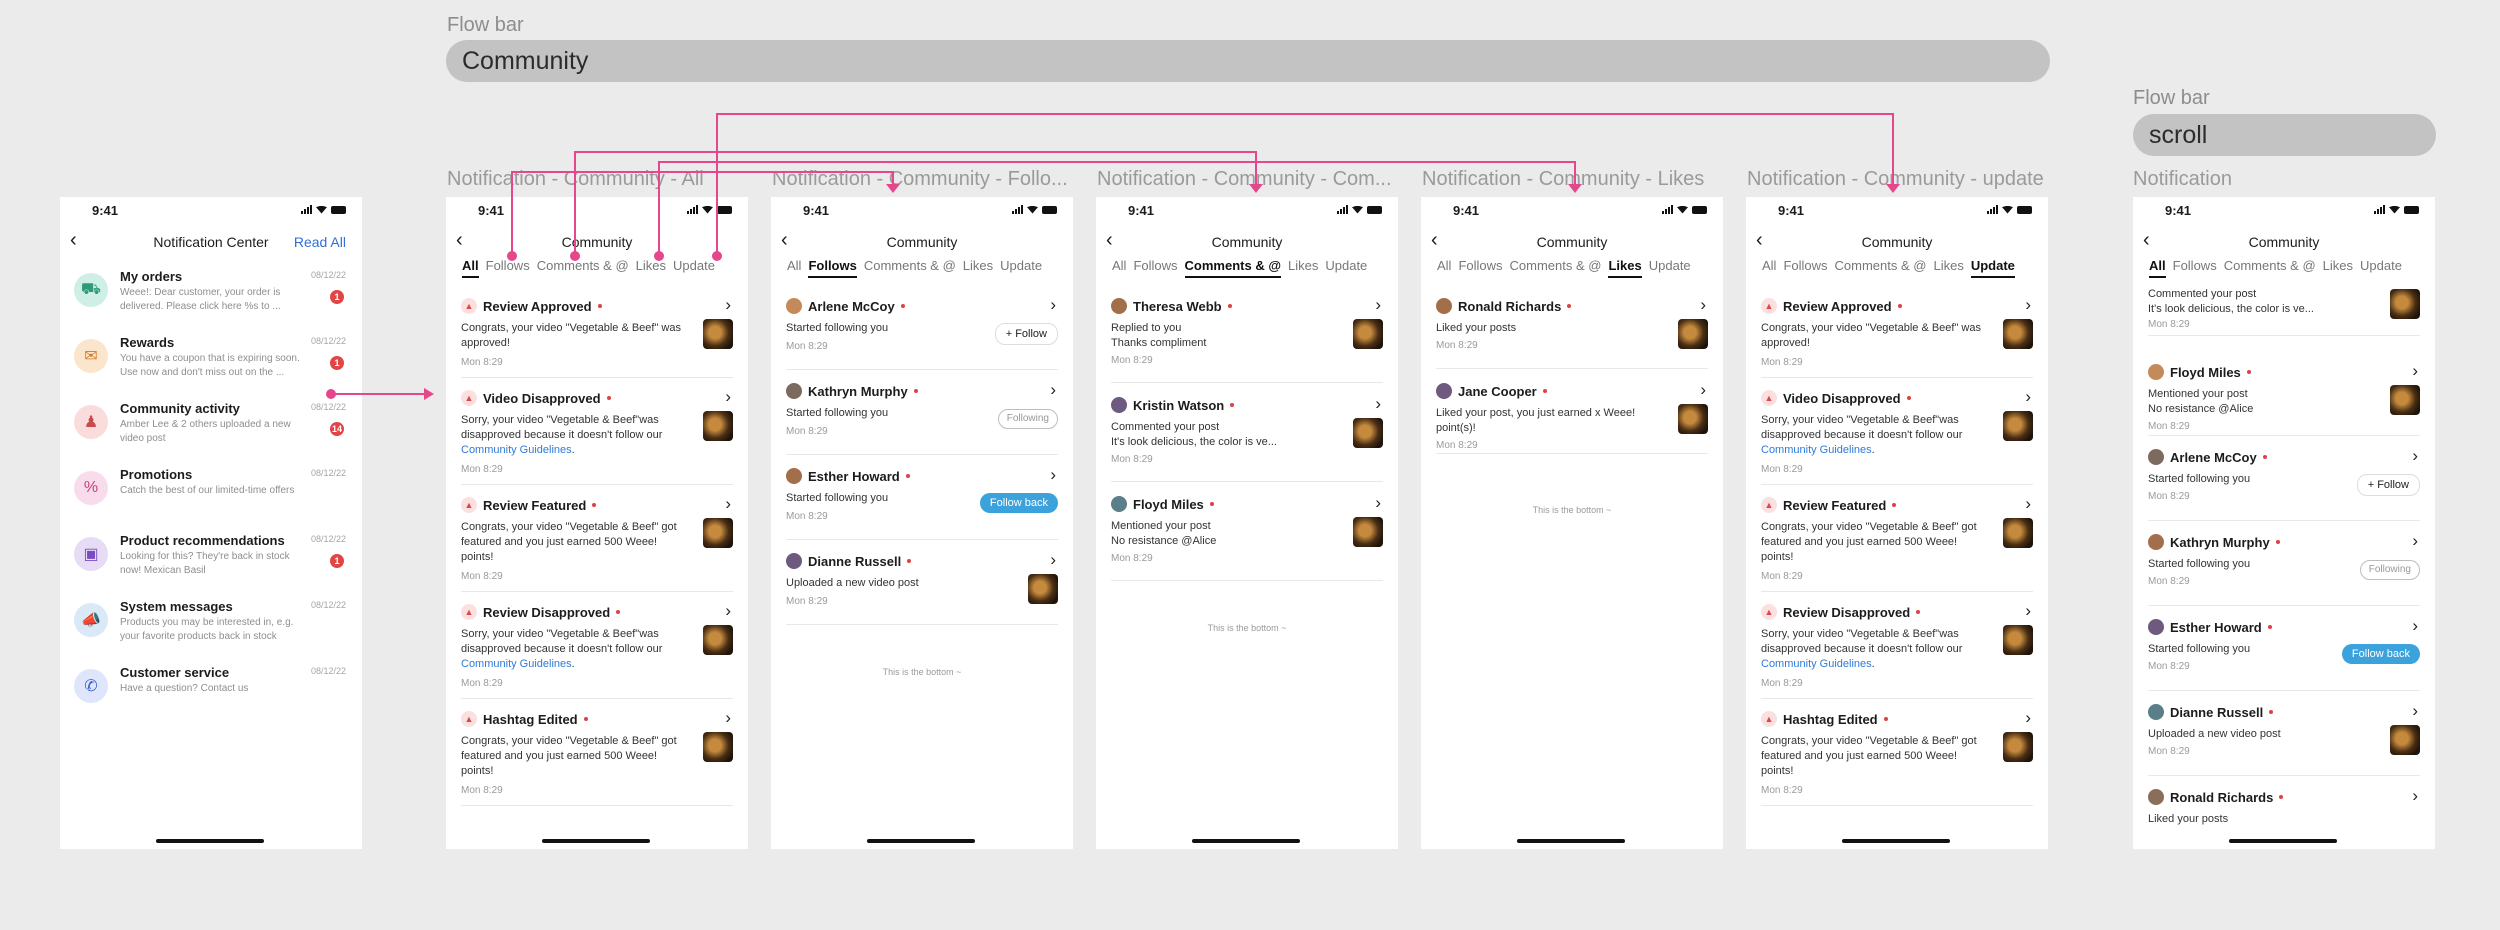 The height and width of the screenshot is (930, 2500). I want to click on flow-connector-arrowheads, so click(1162, 292).